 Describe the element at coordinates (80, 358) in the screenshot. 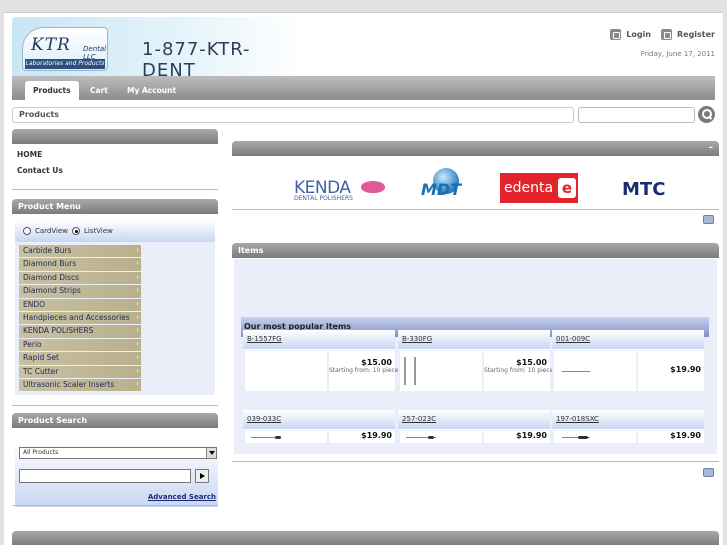

I see `category-item: Rapid Set` at that location.